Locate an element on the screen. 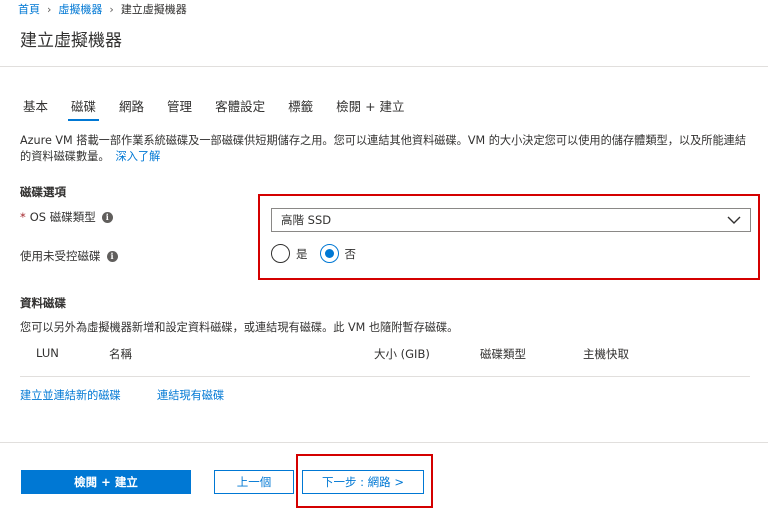  tab-review-create: 檢閱 + 建立 is located at coordinates (370, 107).